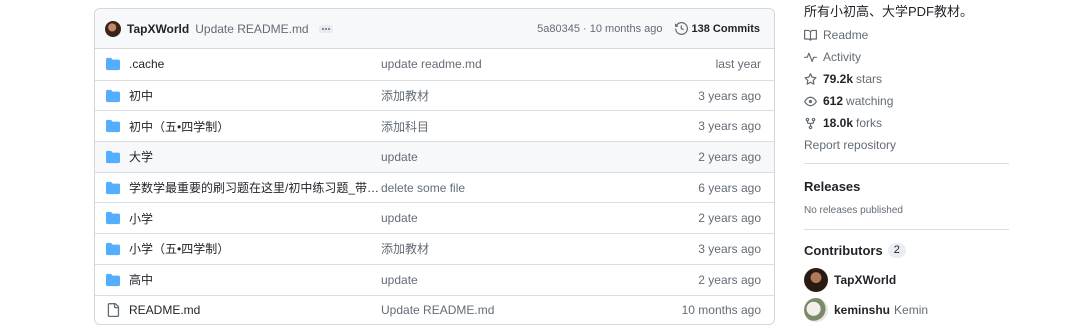  What do you see at coordinates (158, 29) in the screenshot?
I see `commit-author: TapXWorld` at bounding box center [158, 29].